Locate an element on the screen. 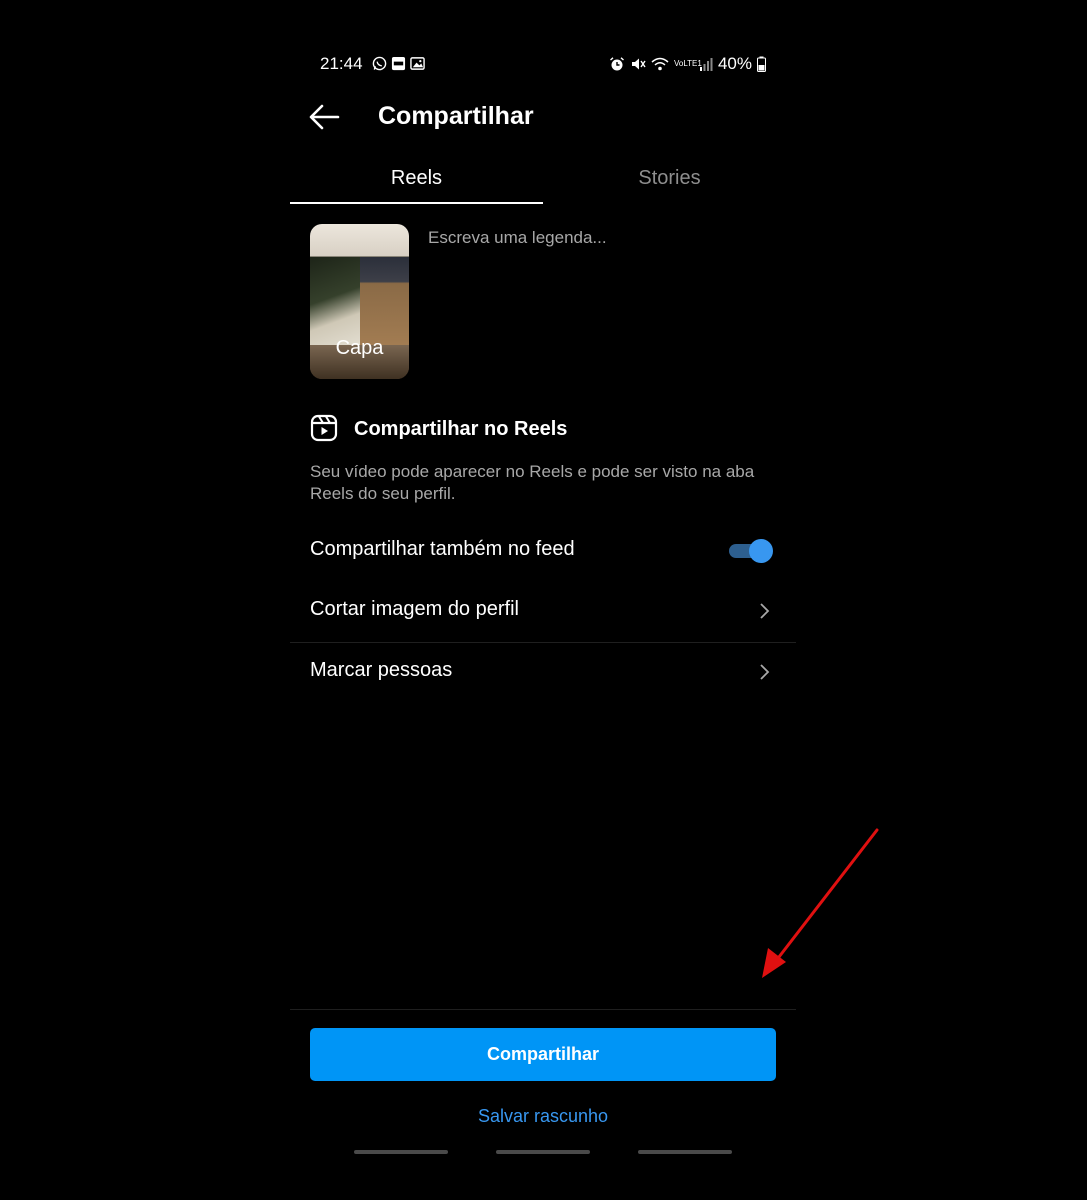  network-label: VoLTE1 is located at coordinates (687, 63).